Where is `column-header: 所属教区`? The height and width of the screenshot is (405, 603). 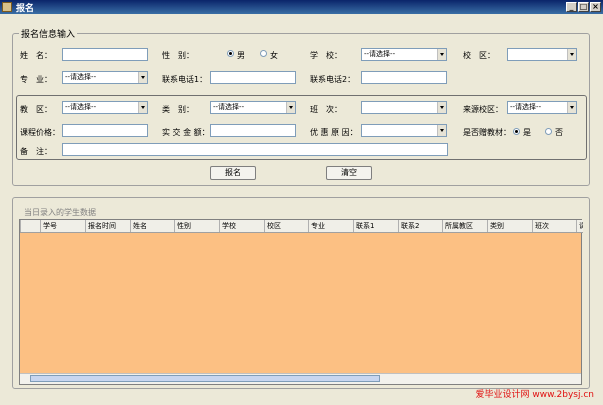
column-header: 所属教区 is located at coordinates (464, 226).